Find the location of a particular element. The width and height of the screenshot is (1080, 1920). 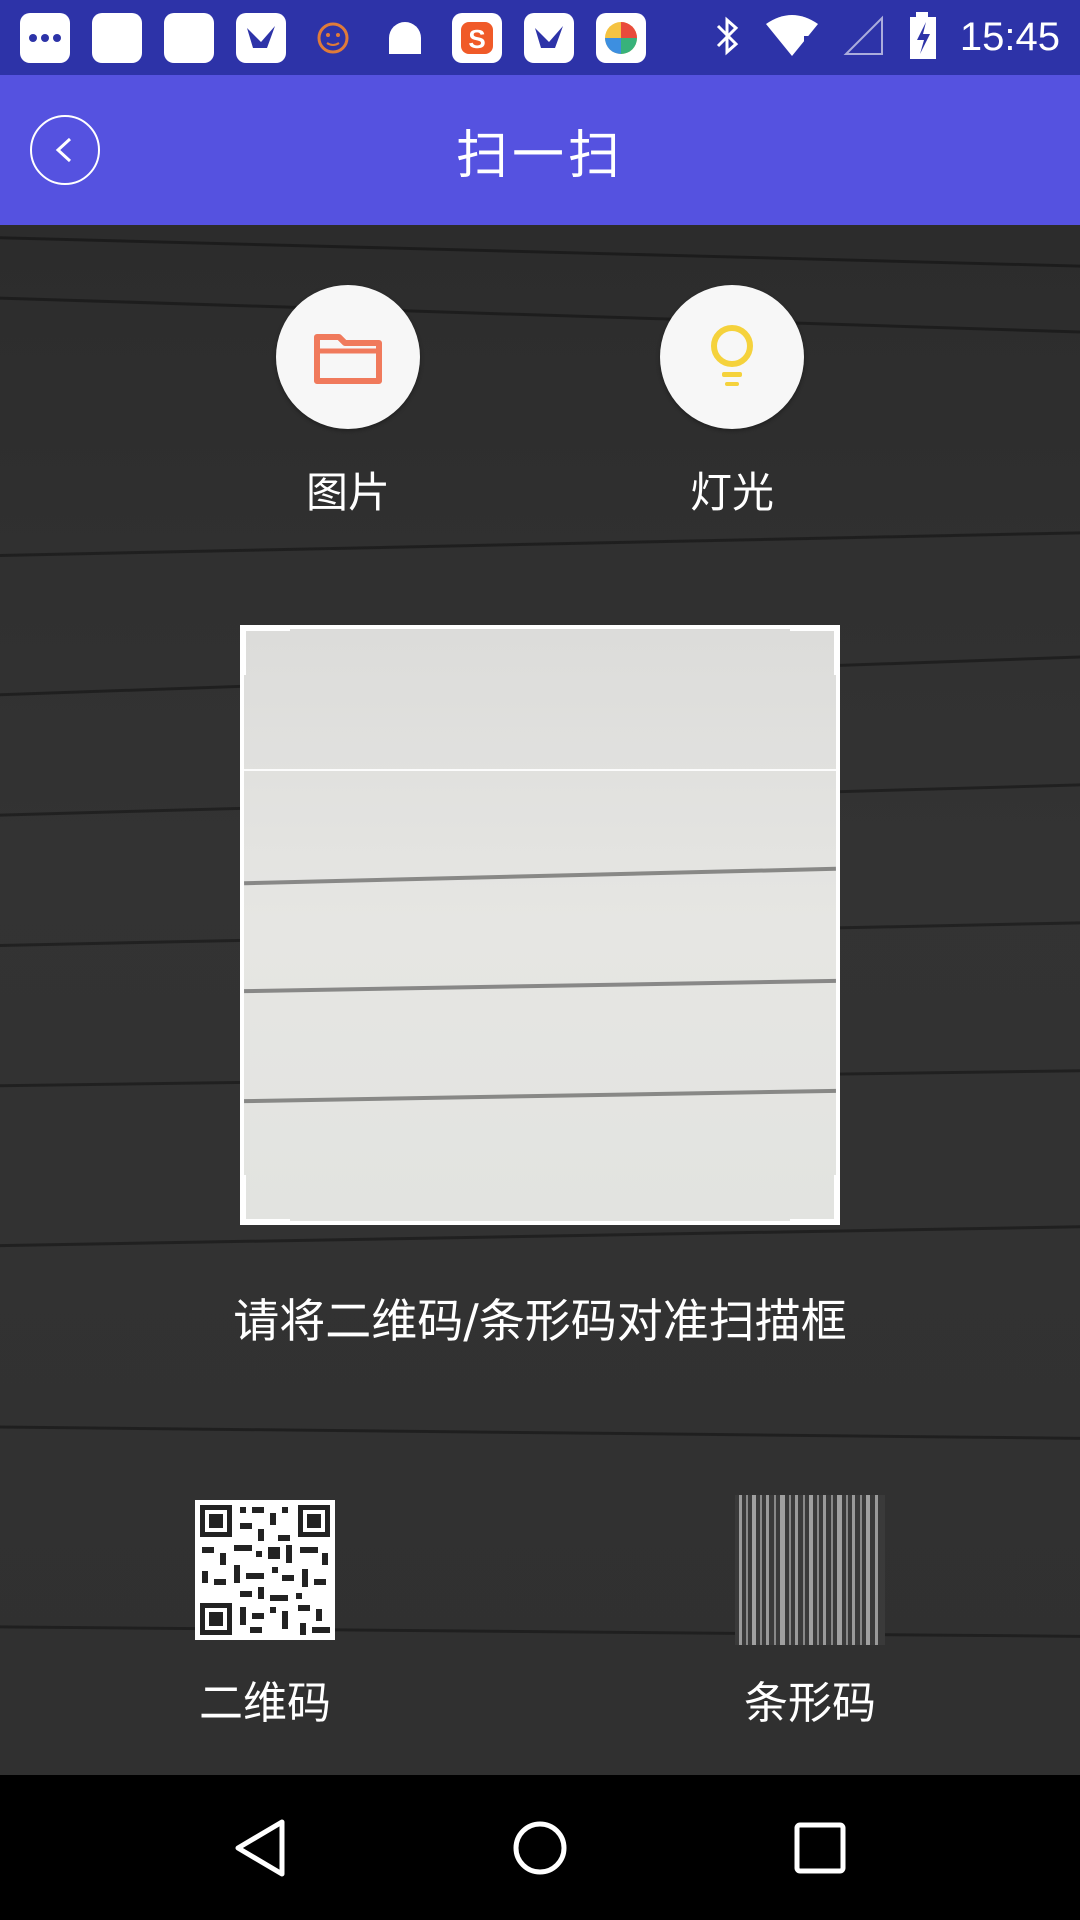

back-button is located at coordinates (65, 150).